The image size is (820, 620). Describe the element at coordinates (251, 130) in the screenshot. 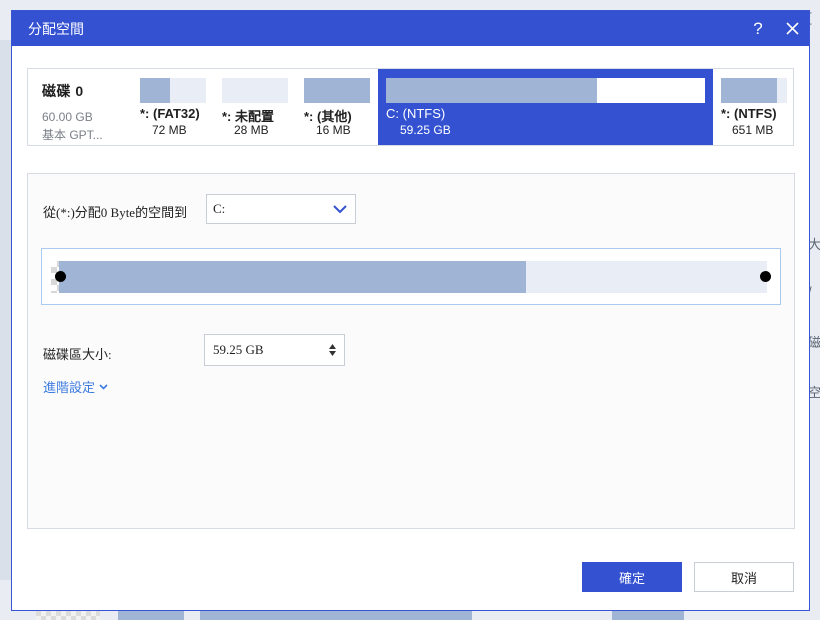

I see `partition-size: 28 MB` at that location.